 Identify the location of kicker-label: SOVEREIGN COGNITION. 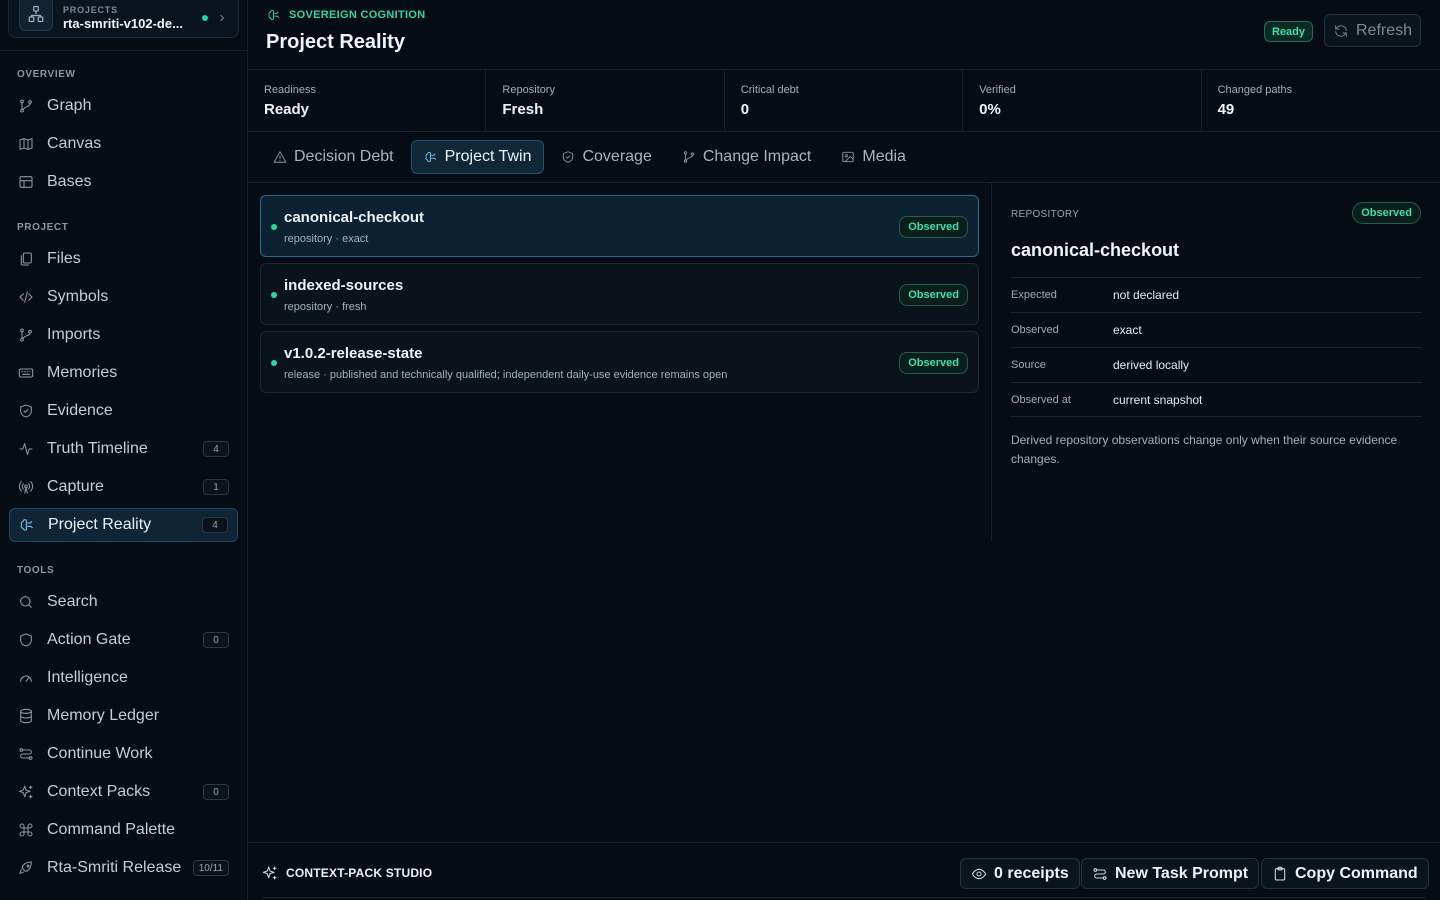
(357, 15).